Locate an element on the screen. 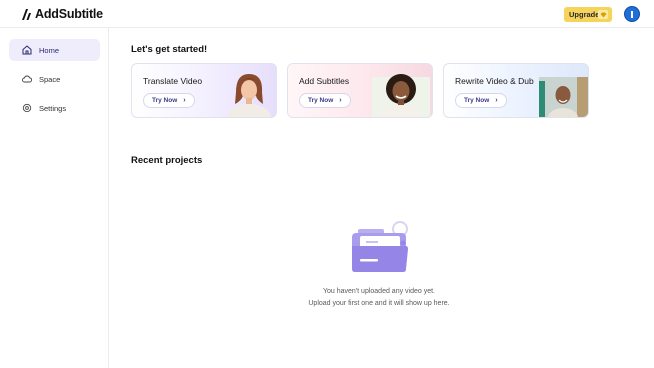 The image size is (654, 368). upgrade-label: Upgrade is located at coordinates (584, 14).